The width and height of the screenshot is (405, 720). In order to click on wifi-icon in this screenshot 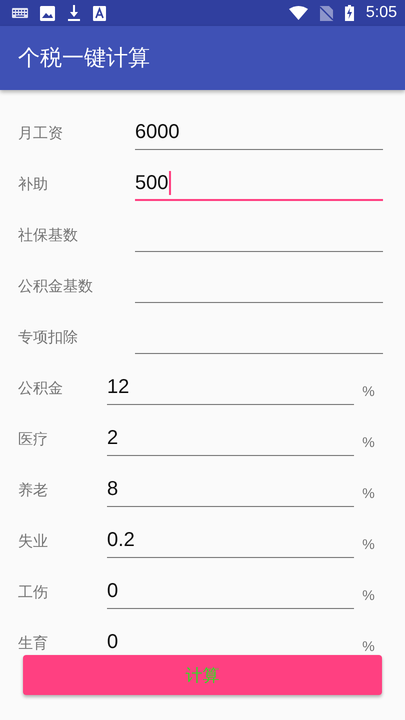, I will do `click(298, 13)`.